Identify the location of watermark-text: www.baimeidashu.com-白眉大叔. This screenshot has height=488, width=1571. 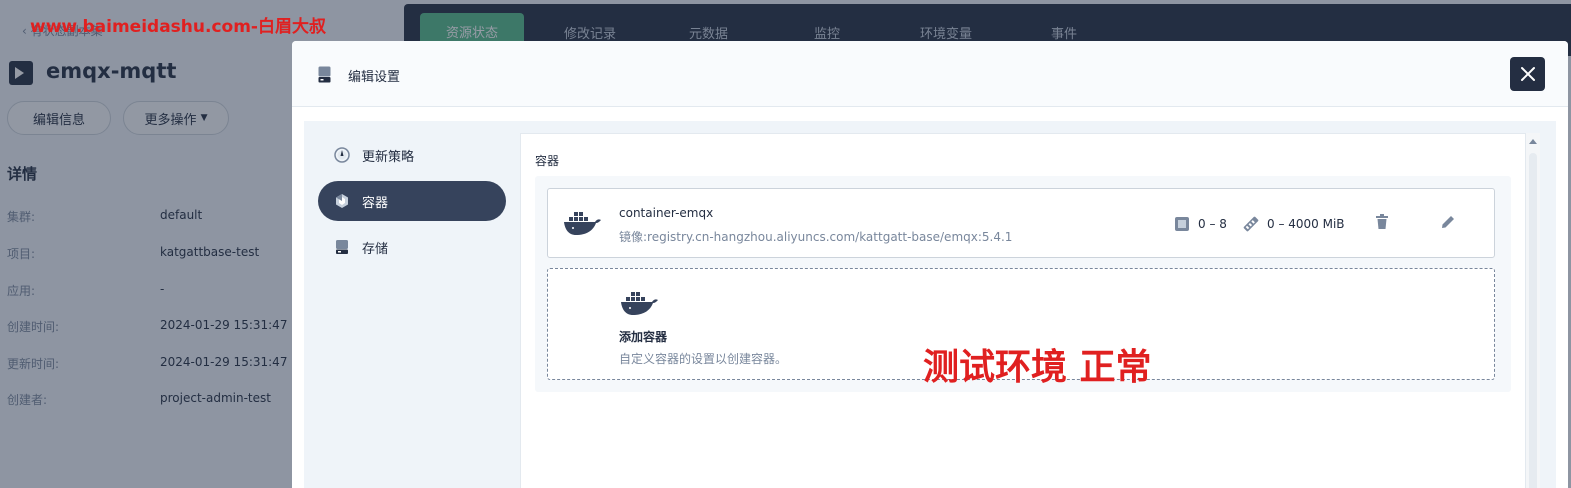
(178, 27).